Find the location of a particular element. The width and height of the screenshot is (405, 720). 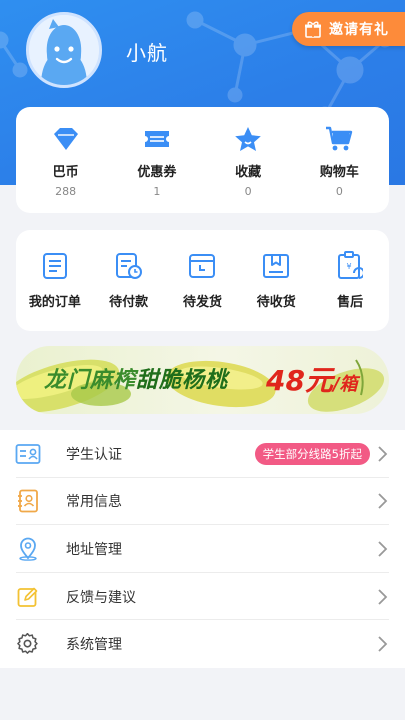

menu-item-label: 系统管理 is located at coordinates (94, 645).